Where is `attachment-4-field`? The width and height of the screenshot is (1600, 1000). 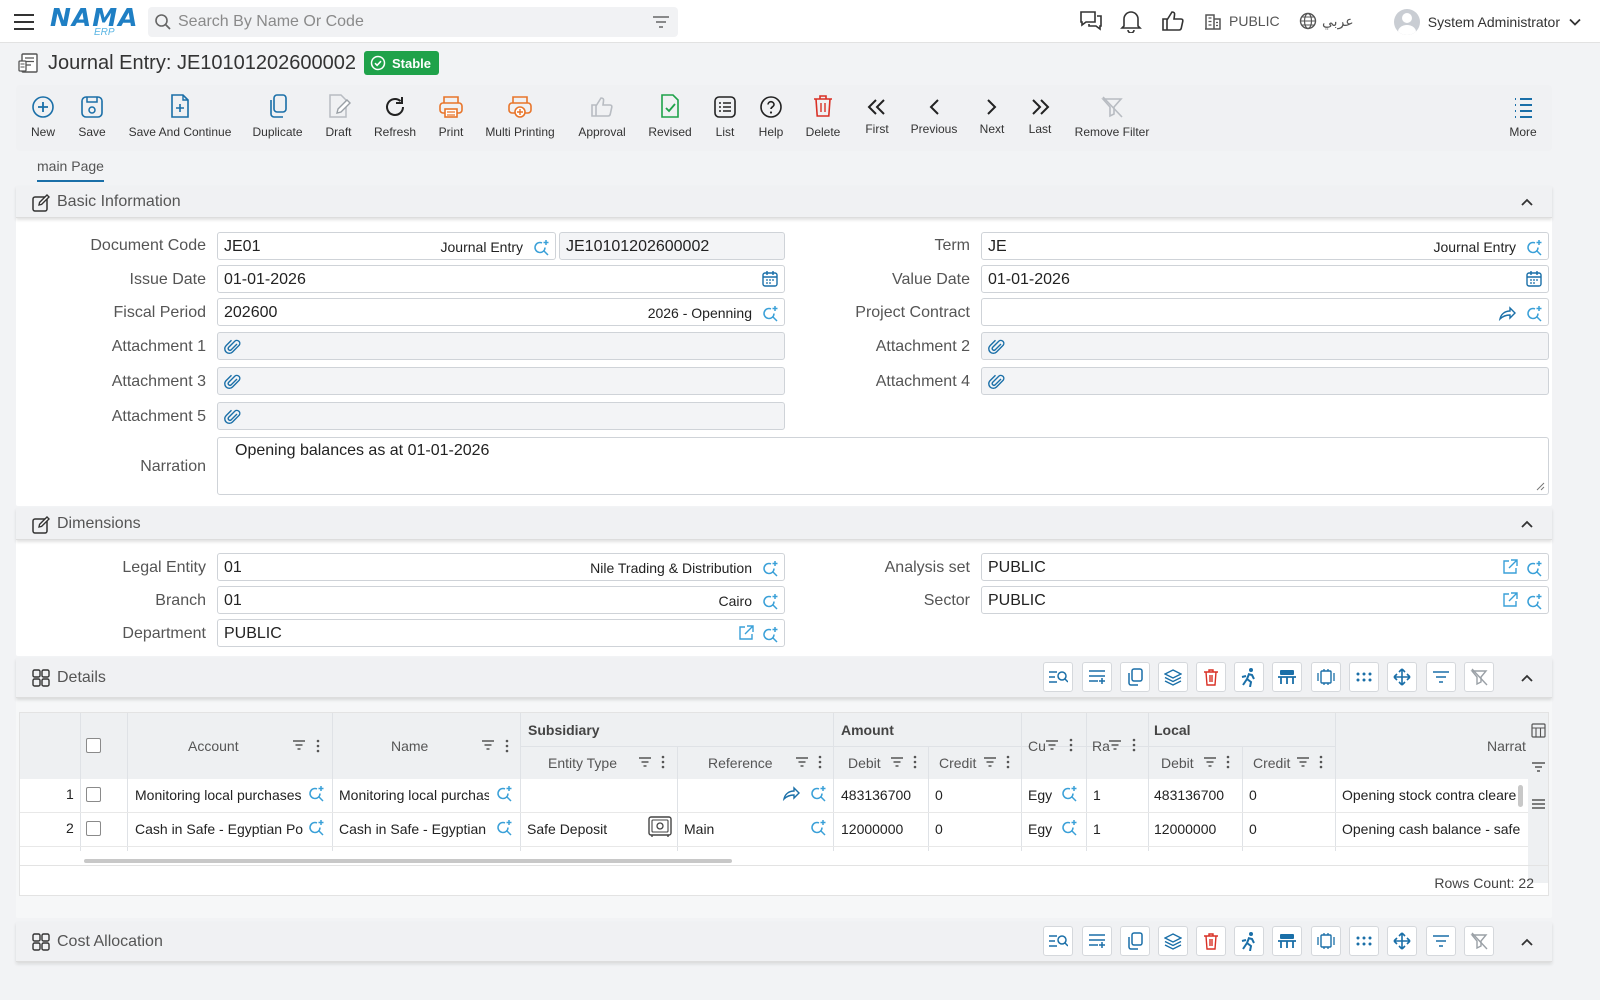
attachment-4-field is located at coordinates (1265, 381).